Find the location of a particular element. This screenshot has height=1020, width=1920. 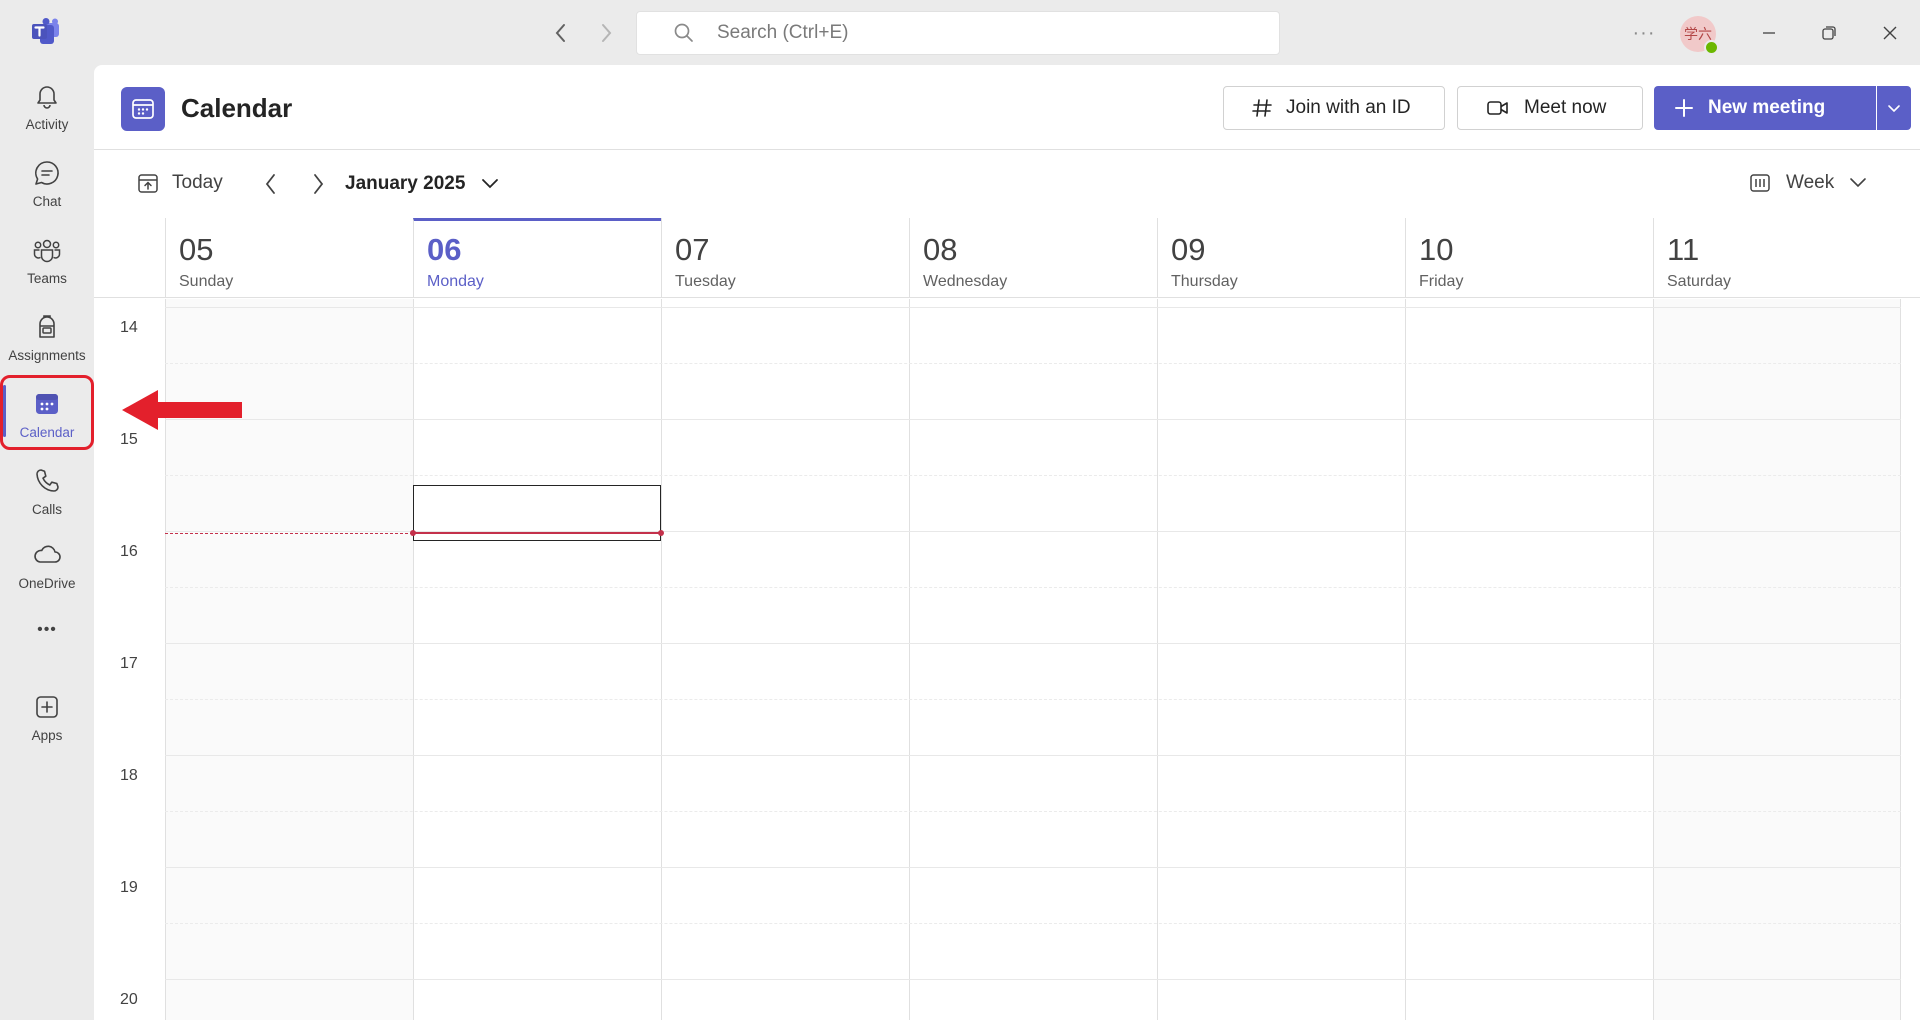

annotation-highlight-box is located at coordinates (47, 412).